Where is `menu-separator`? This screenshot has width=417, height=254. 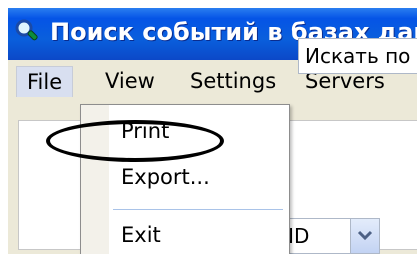
menu-separator is located at coordinates (198, 209).